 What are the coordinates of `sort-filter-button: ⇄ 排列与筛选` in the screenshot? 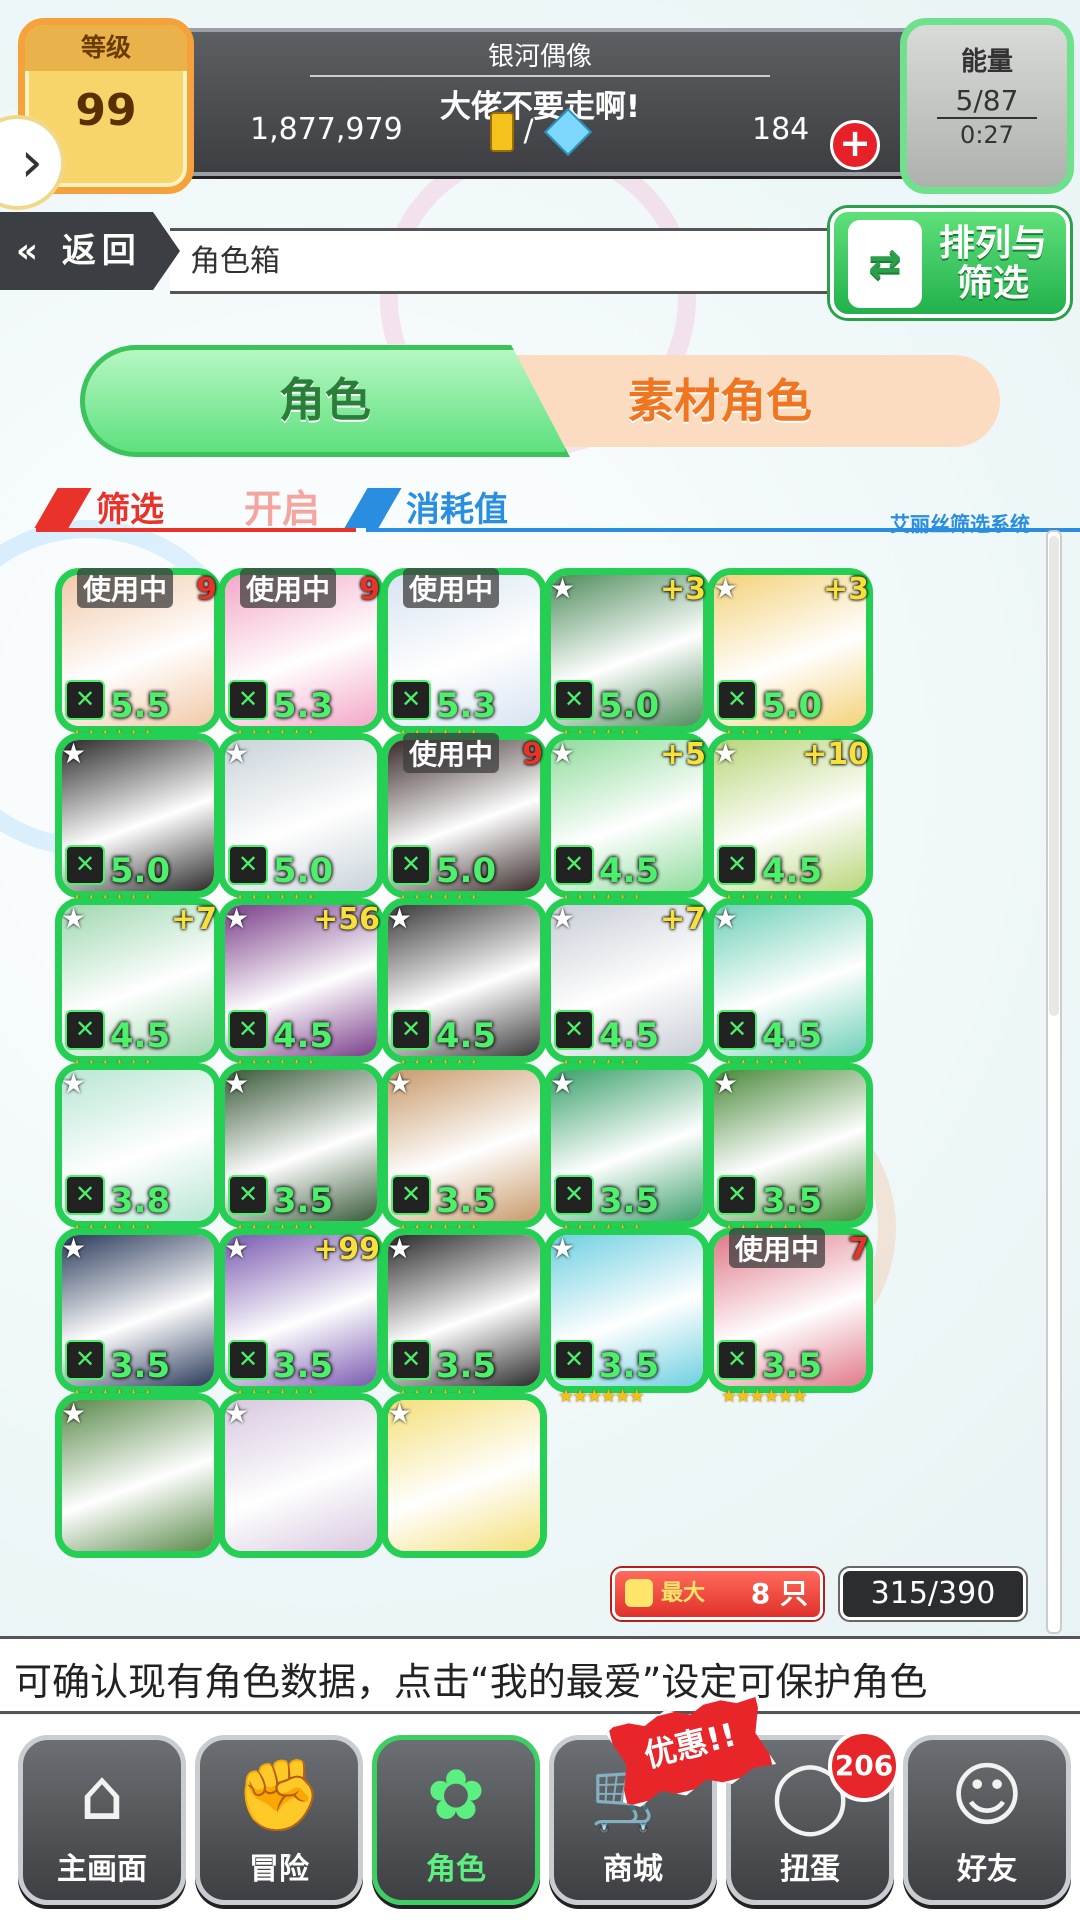 It's located at (950, 263).